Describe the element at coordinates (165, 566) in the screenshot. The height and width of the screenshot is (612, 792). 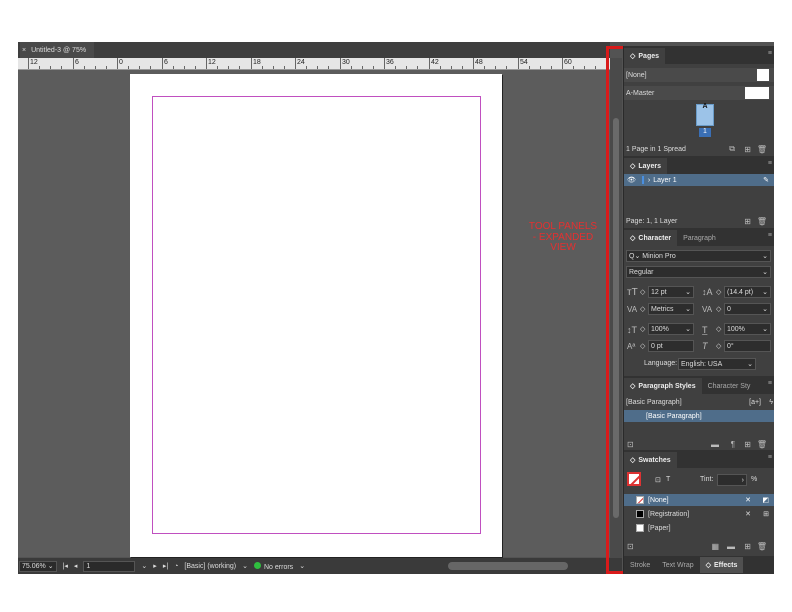
I see `last-page-icon: ▸|` at that location.